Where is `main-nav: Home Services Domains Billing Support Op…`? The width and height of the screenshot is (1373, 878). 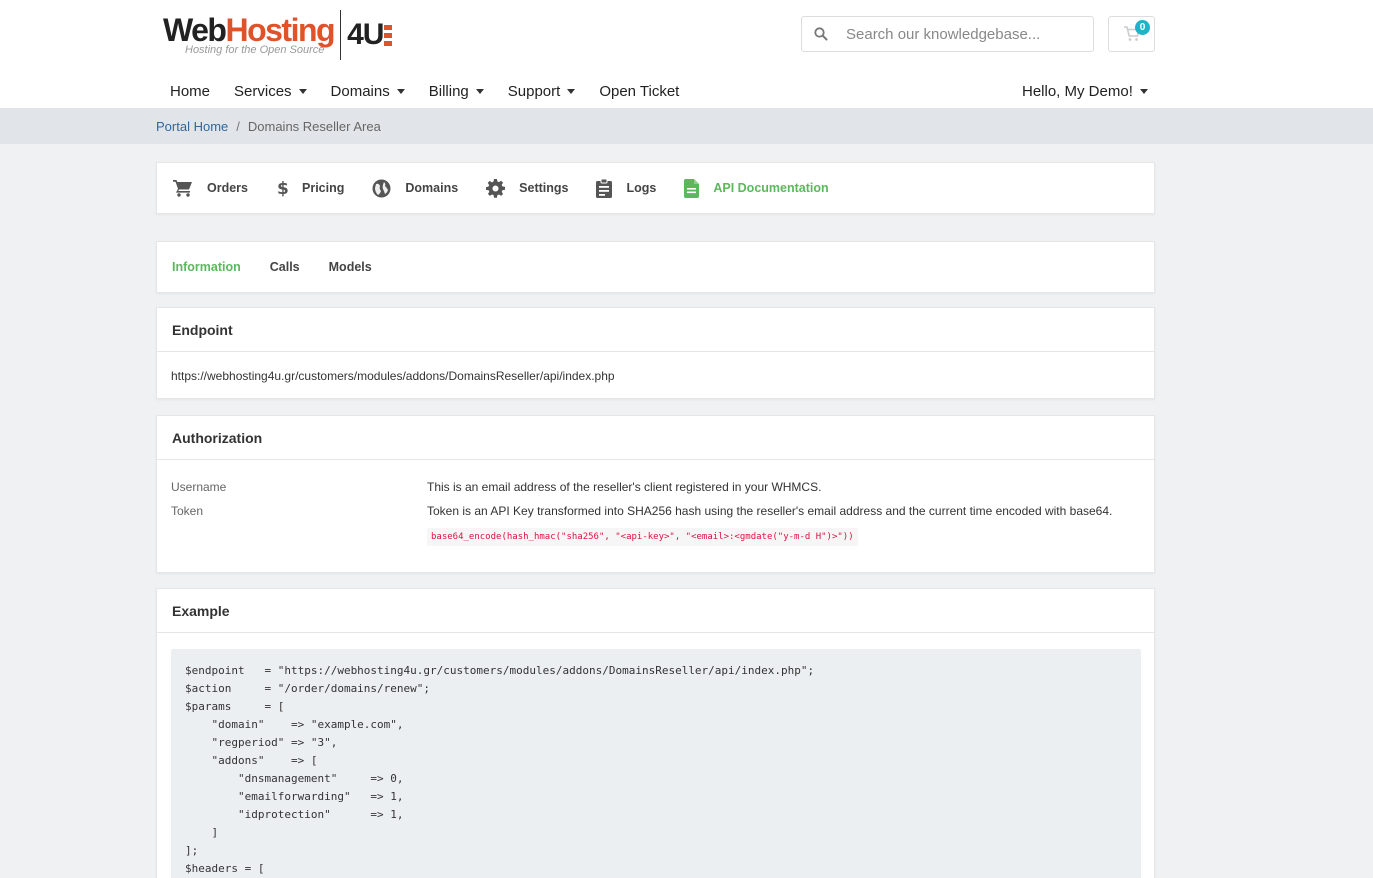
main-nav: Home Services Domains Billing Support Op… is located at coordinates (424, 91).